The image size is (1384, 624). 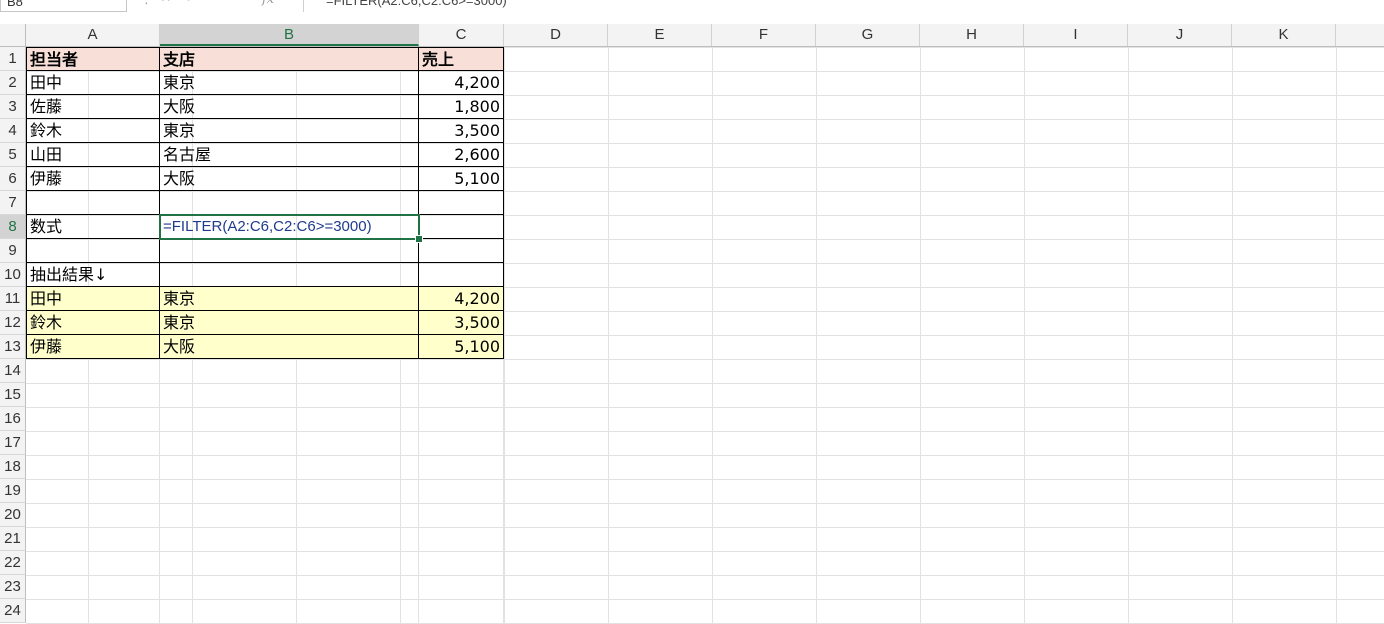 I want to click on row-header: 24, so click(x=13, y=611).